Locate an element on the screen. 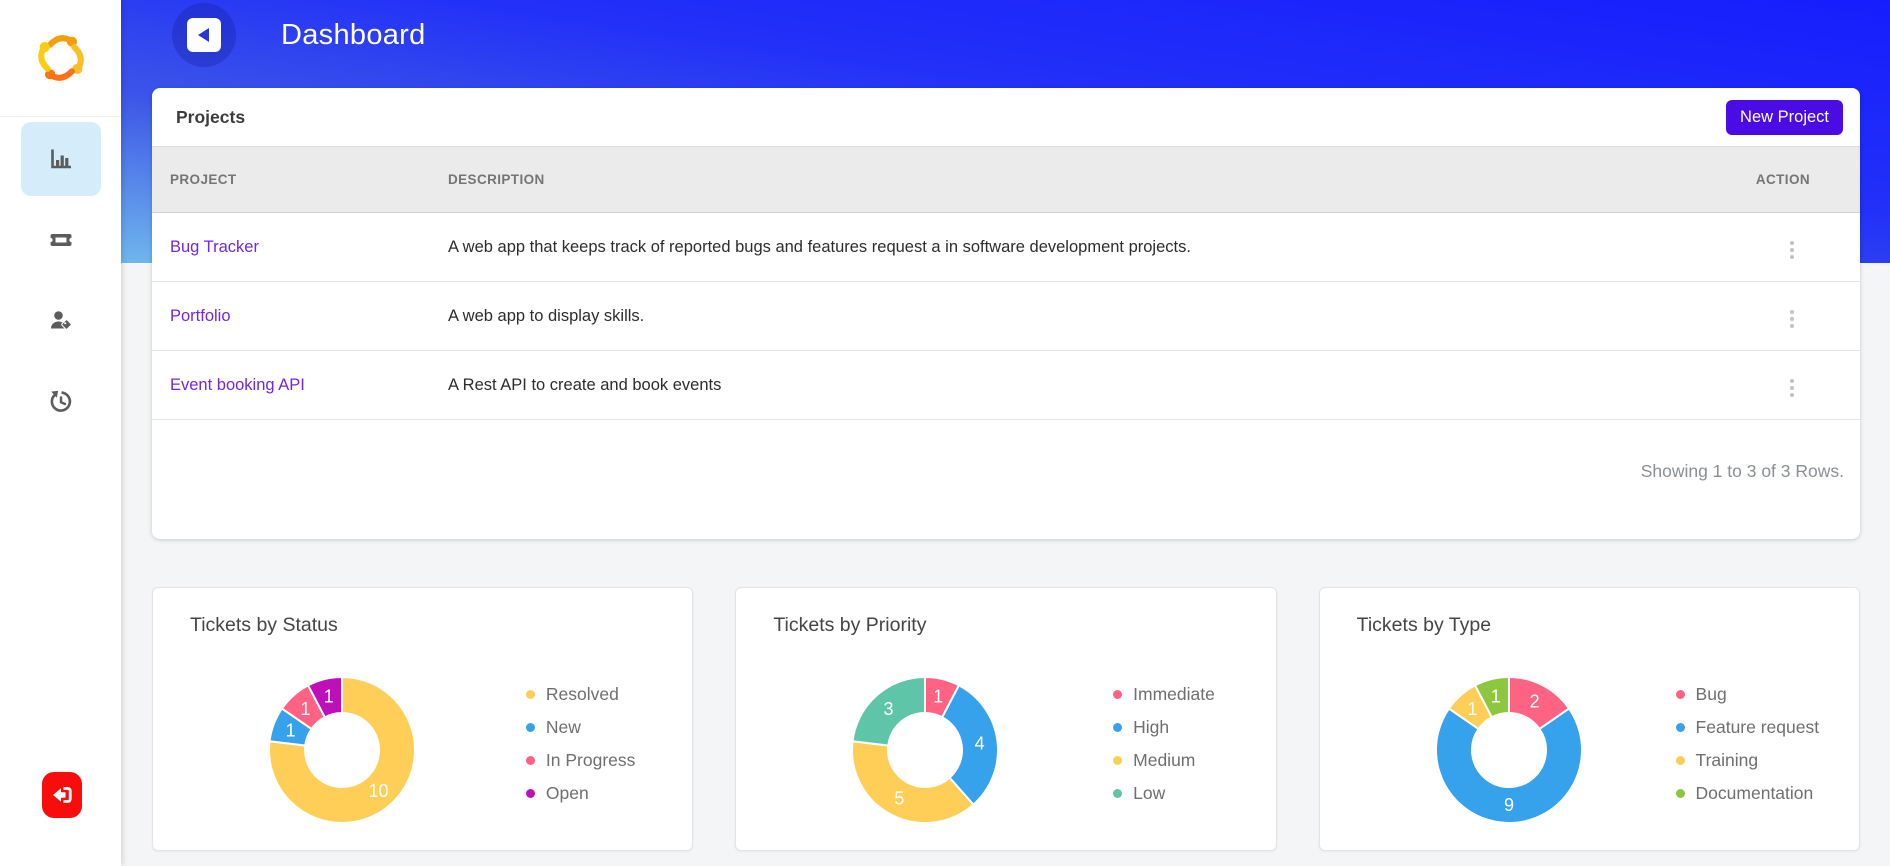  chart-legend: Resolved New In Progress Open is located at coordinates (580, 743).